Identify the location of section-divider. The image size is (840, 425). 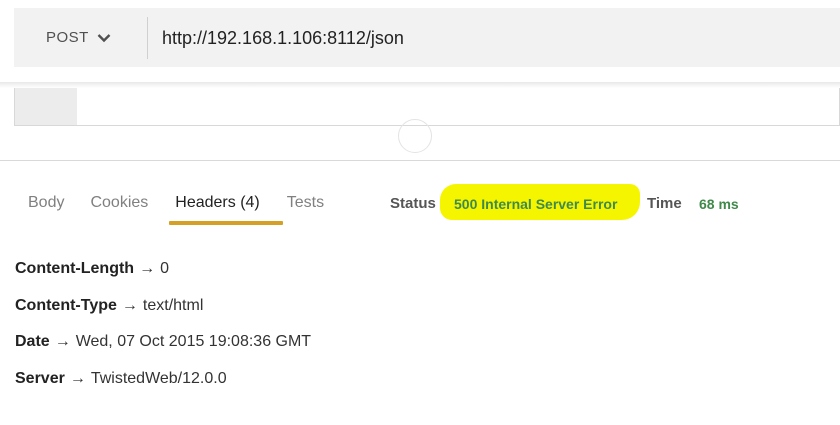
(420, 160).